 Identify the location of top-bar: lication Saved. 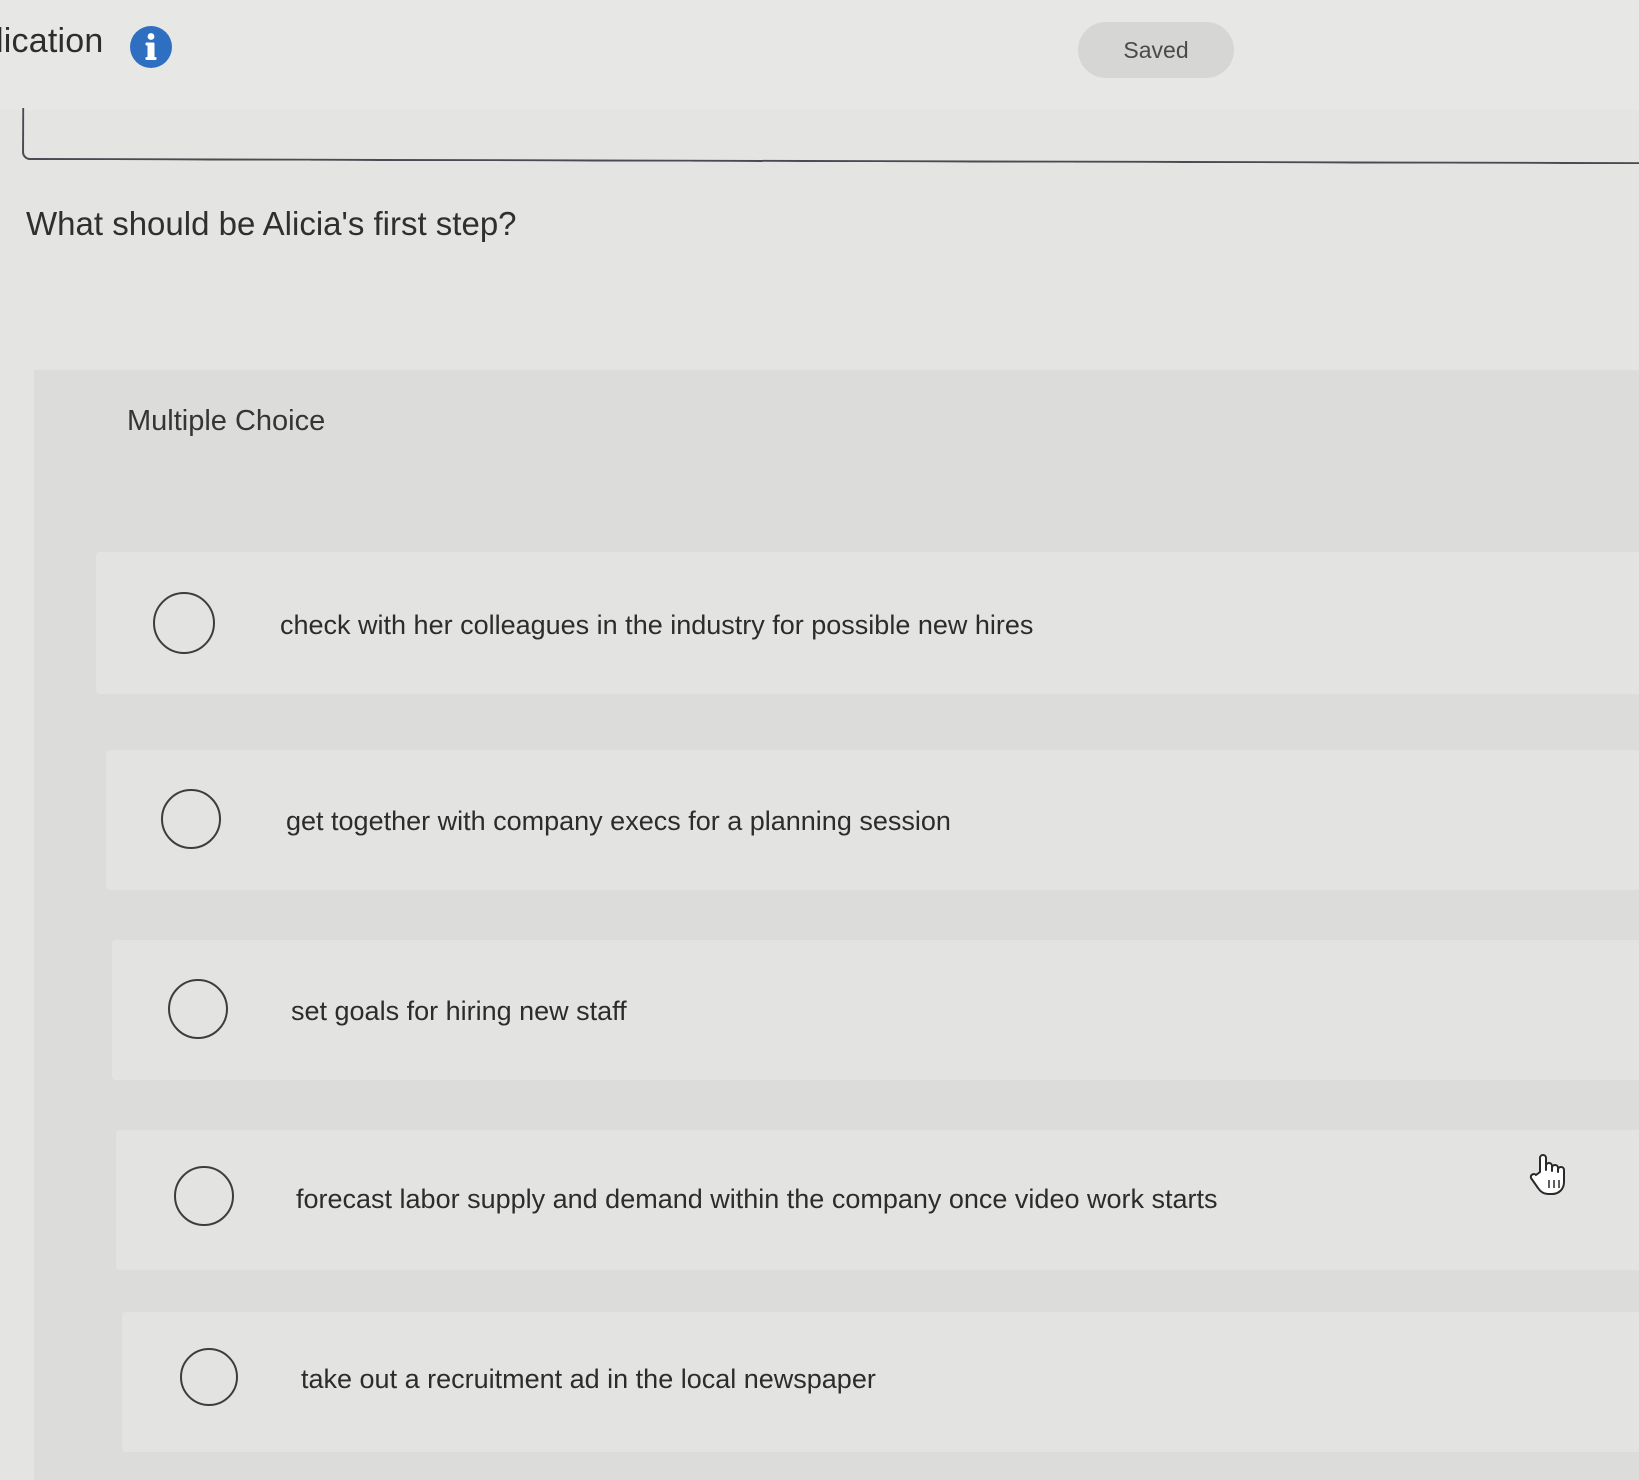
(819, 55).